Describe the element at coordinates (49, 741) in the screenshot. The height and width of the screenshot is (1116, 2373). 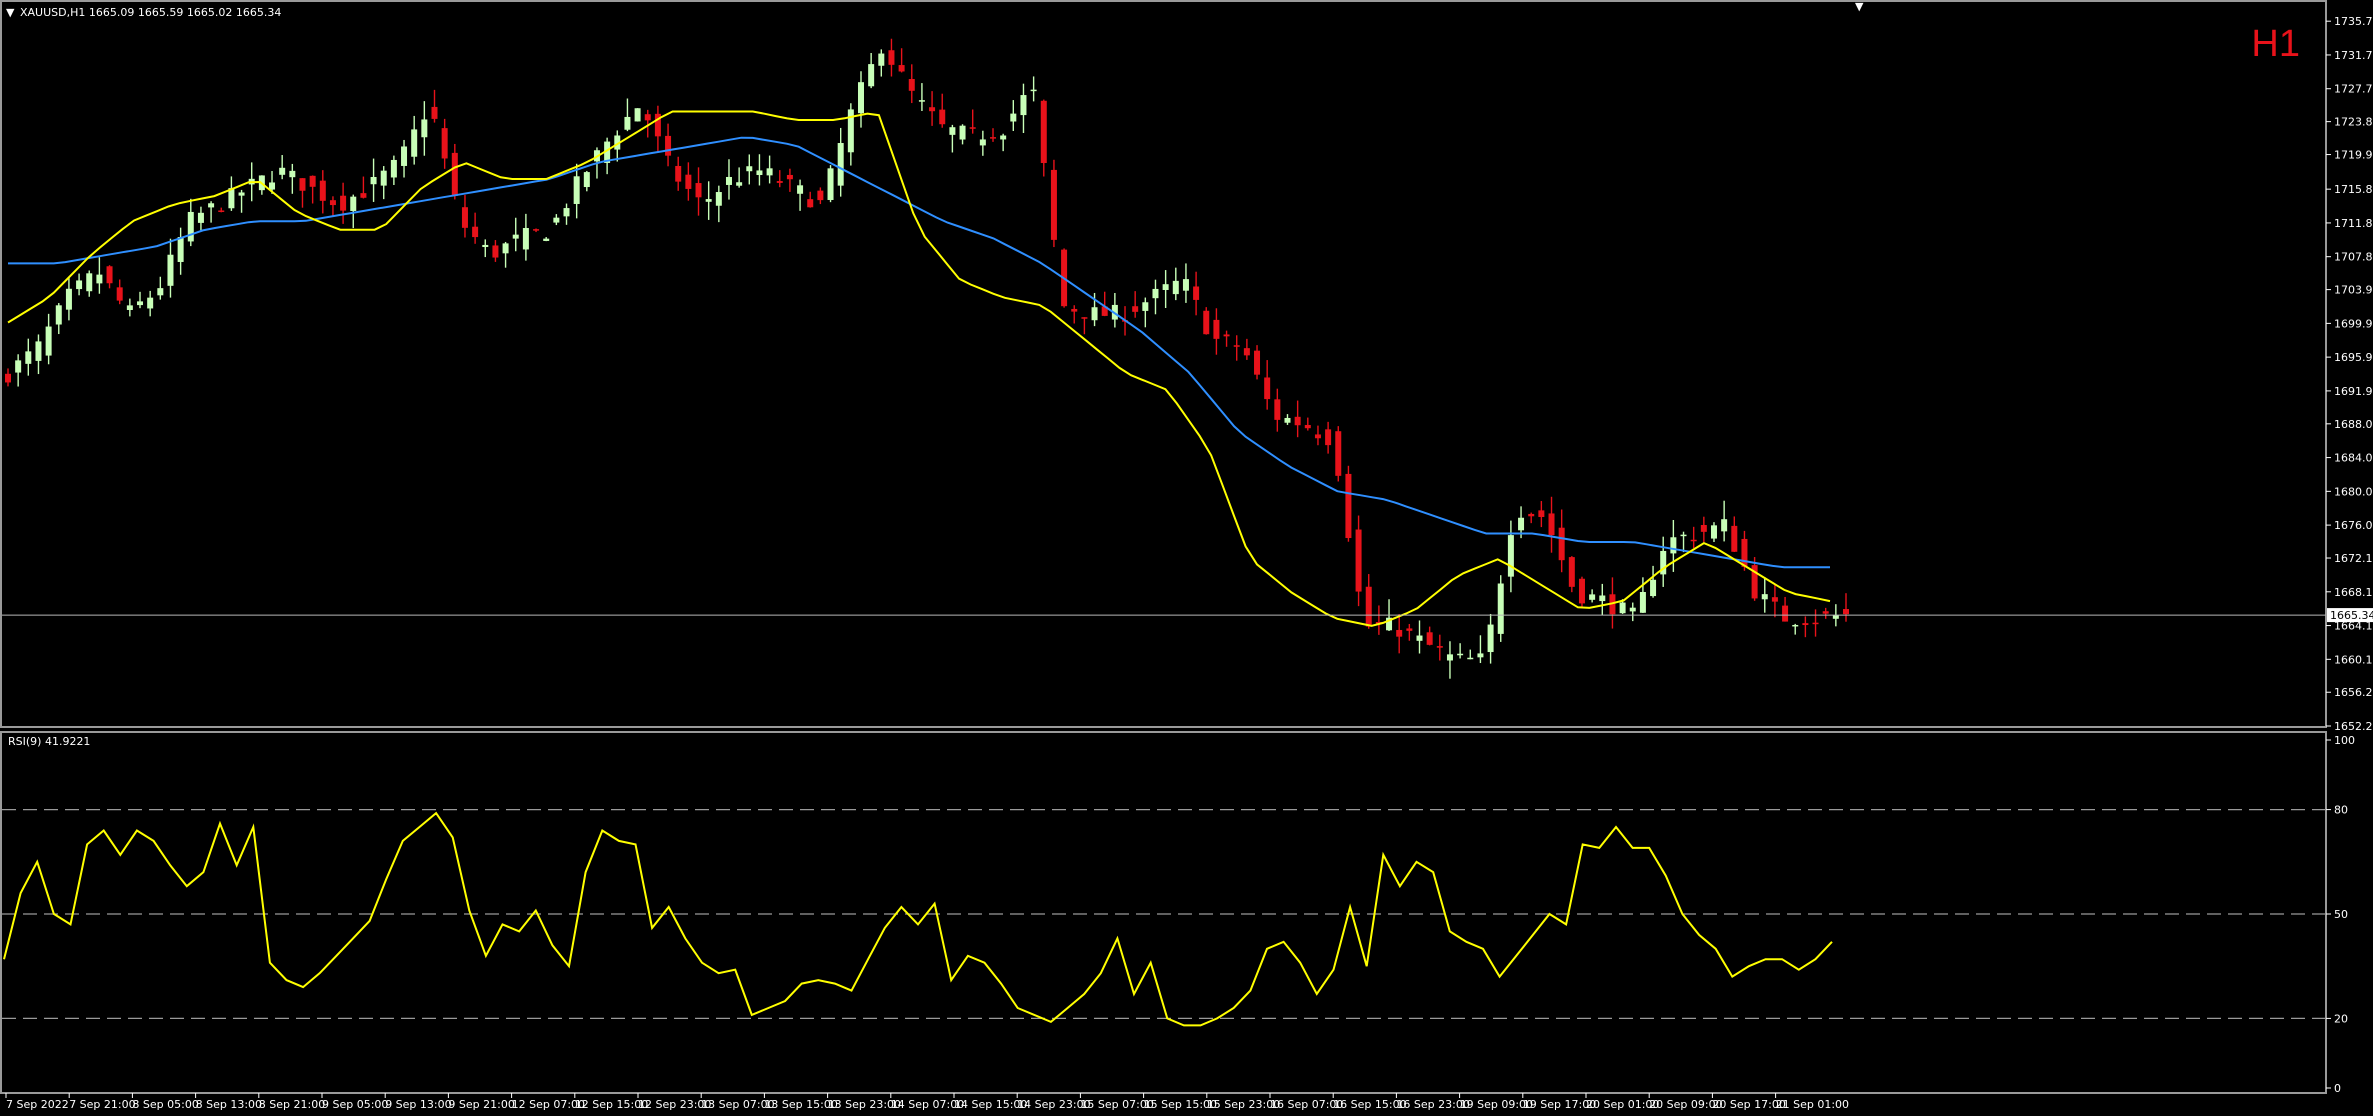
I see `rsi-header: RSI(9) 41.9221` at that location.